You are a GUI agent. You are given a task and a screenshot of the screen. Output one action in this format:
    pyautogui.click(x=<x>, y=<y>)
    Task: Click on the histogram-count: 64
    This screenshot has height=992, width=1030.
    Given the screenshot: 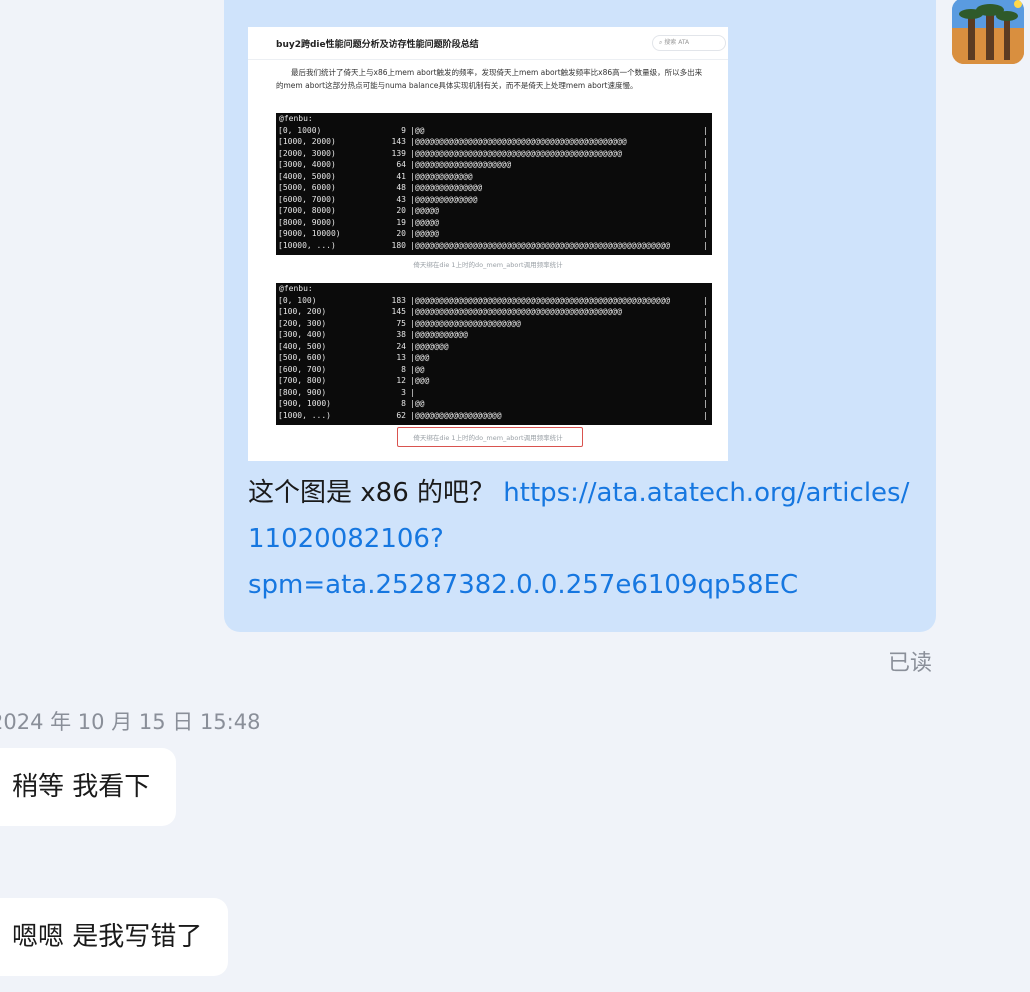 What is the action you would take?
    pyautogui.click(x=401, y=164)
    